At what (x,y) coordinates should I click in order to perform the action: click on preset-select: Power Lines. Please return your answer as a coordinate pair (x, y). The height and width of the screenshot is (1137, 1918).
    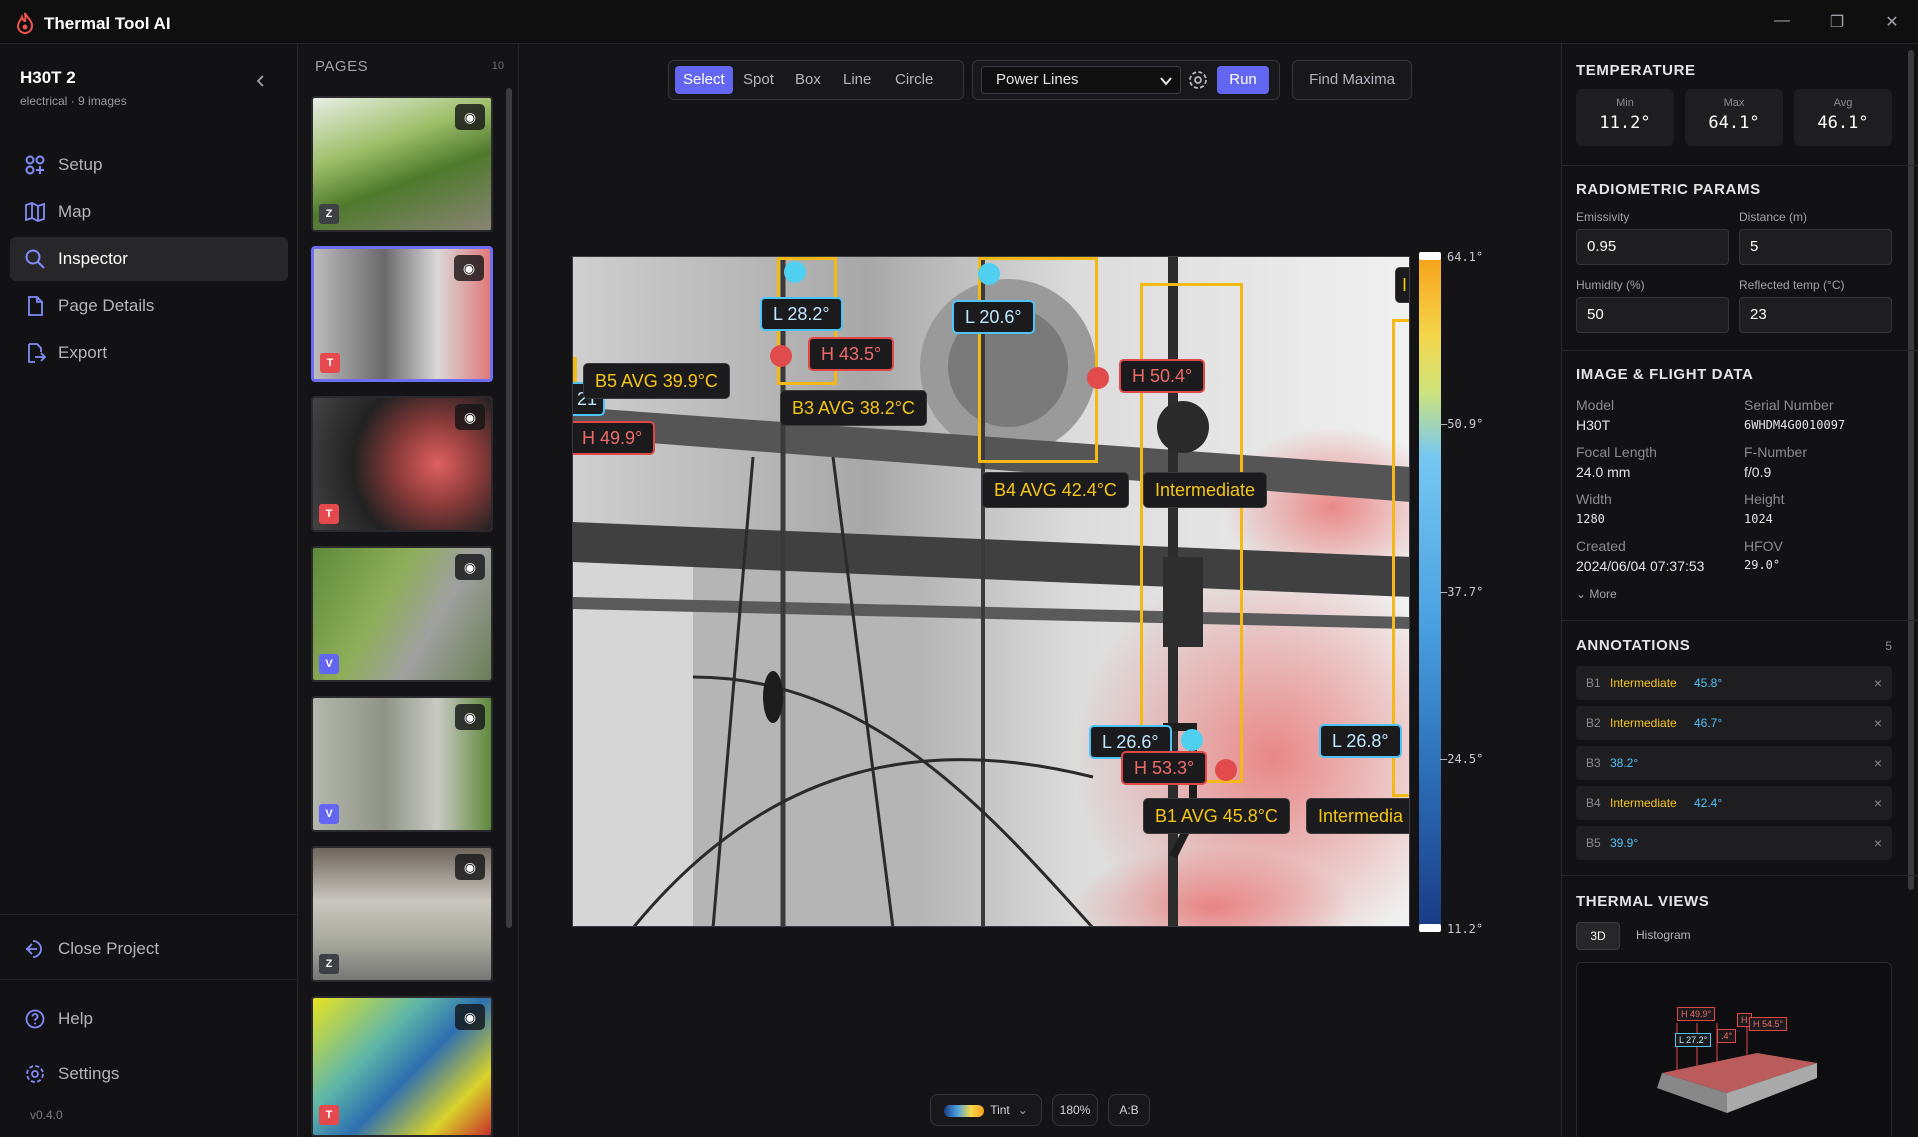
    Looking at the image, I should click on (1081, 80).